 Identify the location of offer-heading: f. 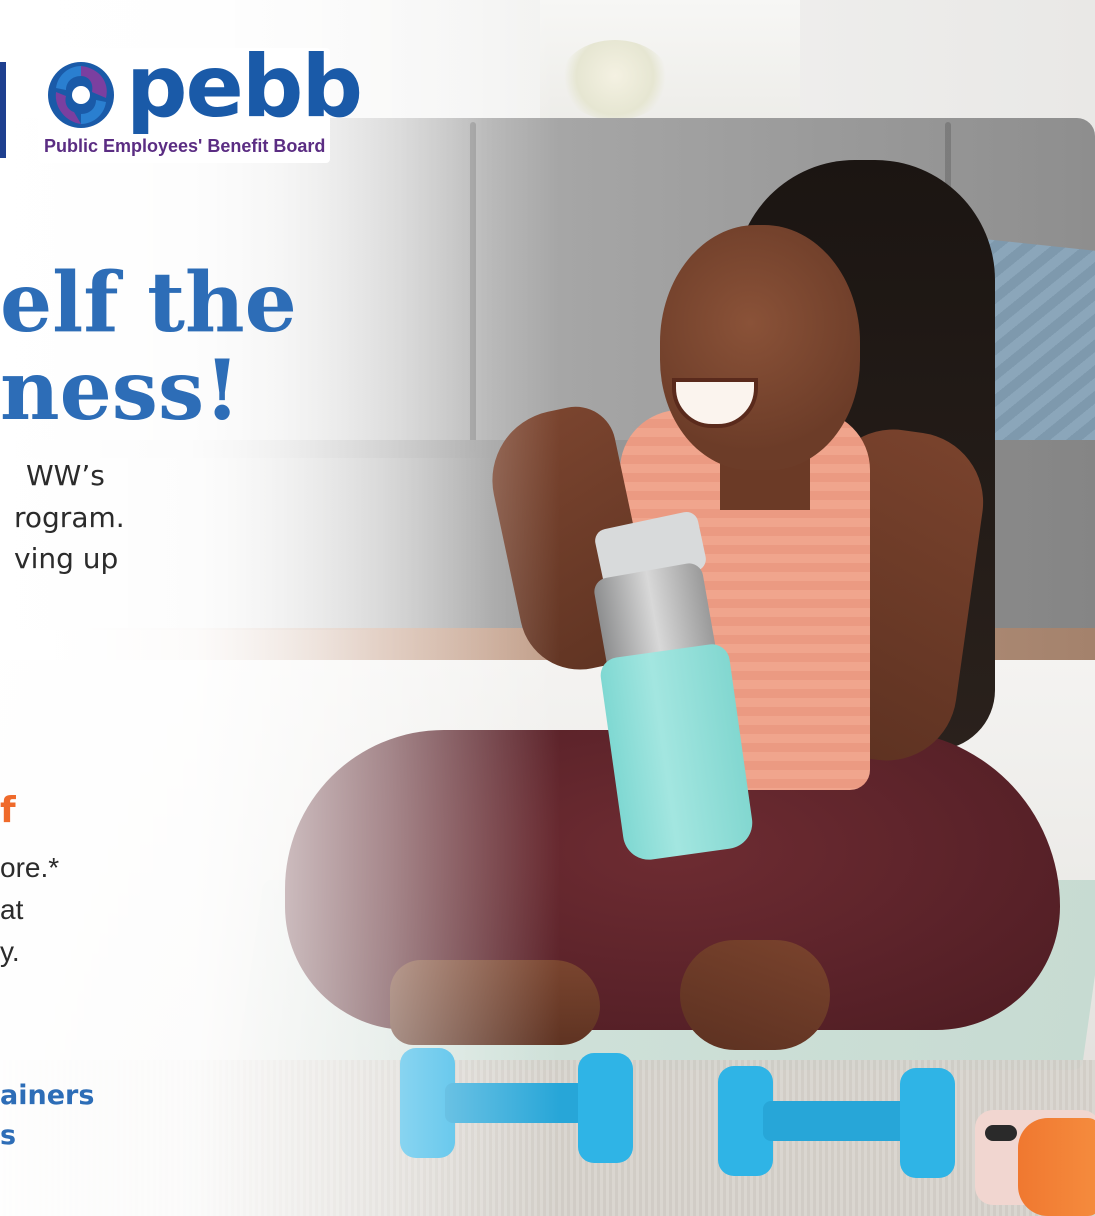
(8, 810).